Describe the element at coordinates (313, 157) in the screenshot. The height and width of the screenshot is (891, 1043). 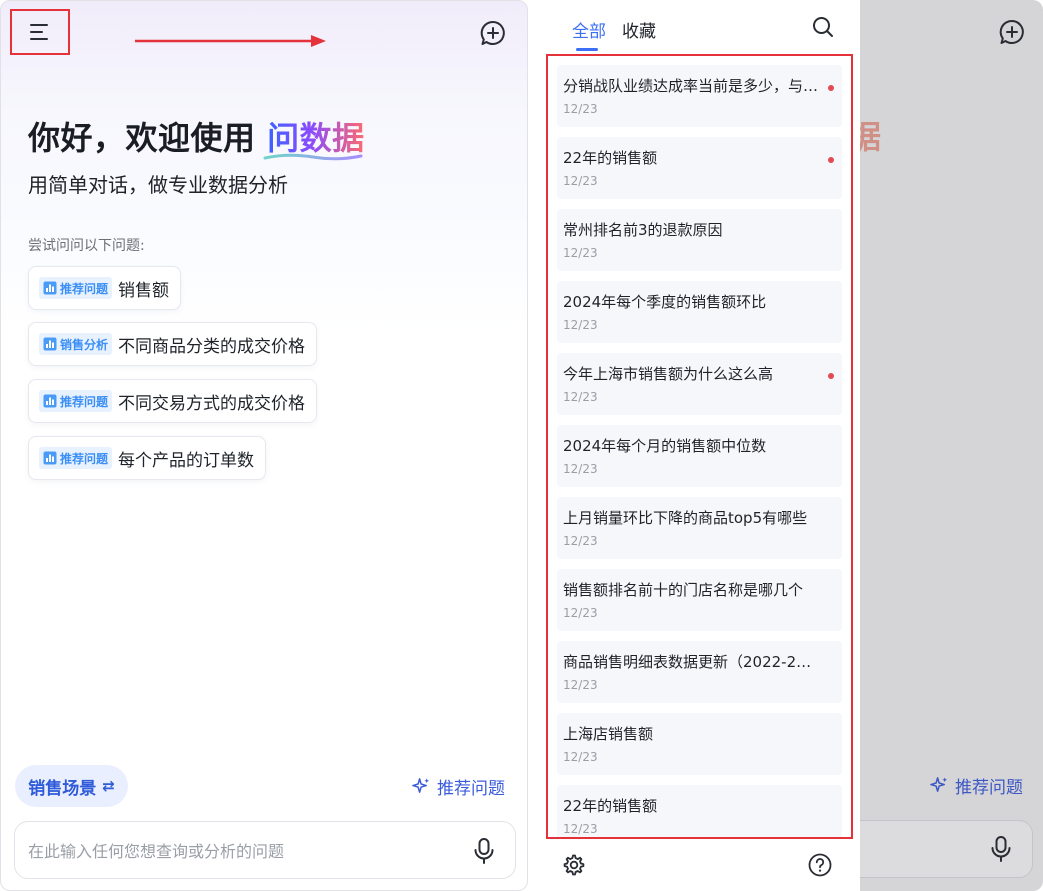
I see `brand-underline-decoration` at that location.